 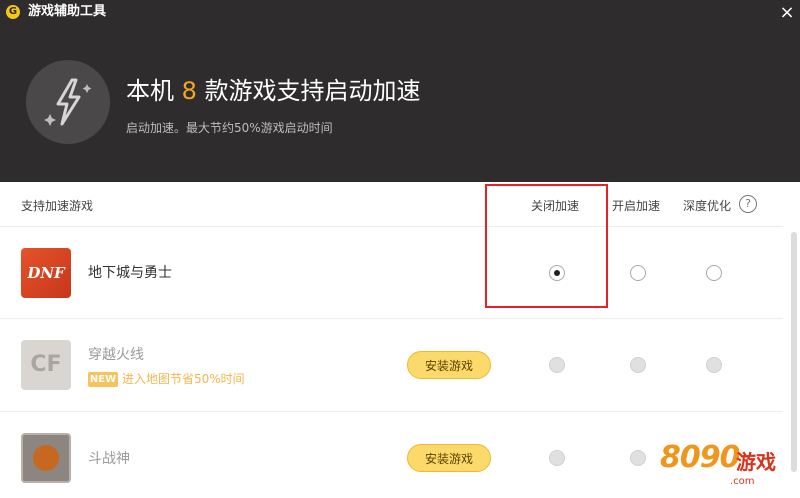 What do you see at coordinates (116, 355) in the screenshot?
I see `game-name: 穿越火线` at bounding box center [116, 355].